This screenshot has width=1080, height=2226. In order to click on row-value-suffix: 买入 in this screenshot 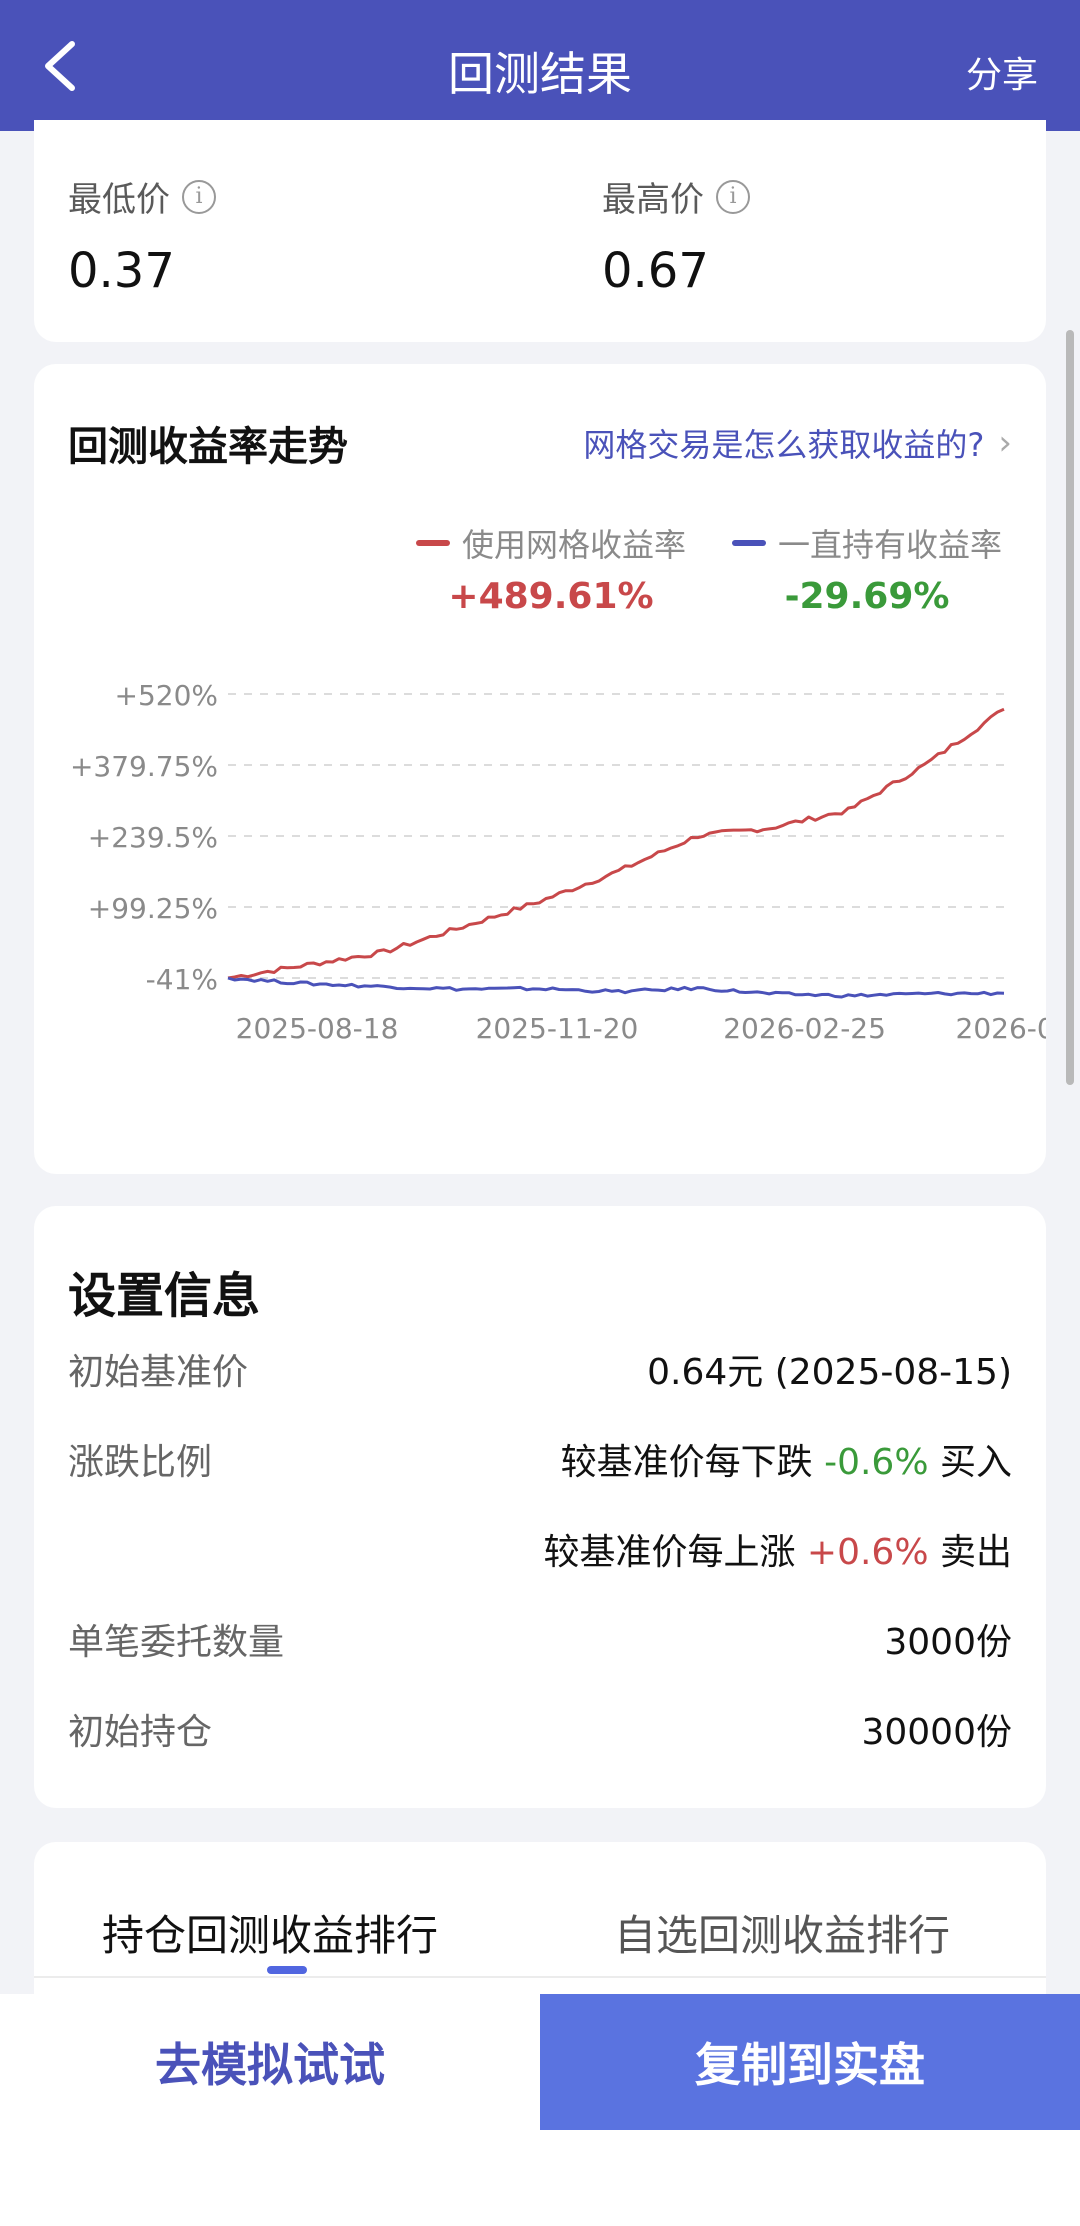, I will do `click(975, 1462)`.